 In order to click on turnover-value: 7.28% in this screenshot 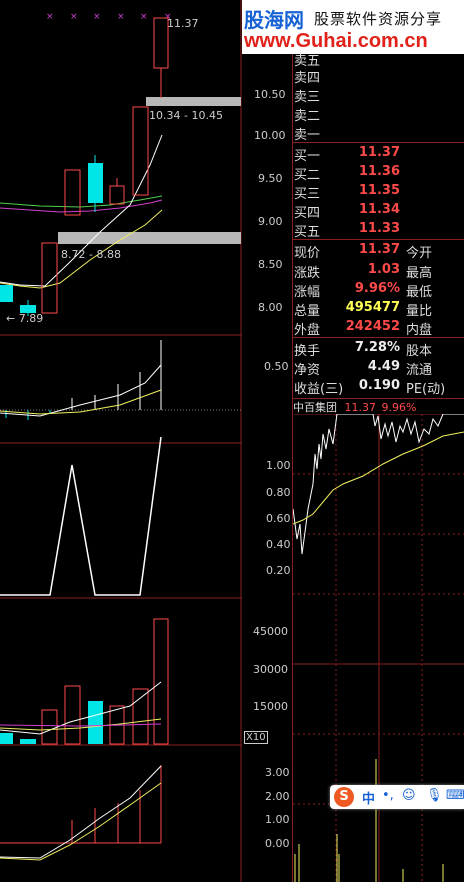, I will do `click(377, 347)`.